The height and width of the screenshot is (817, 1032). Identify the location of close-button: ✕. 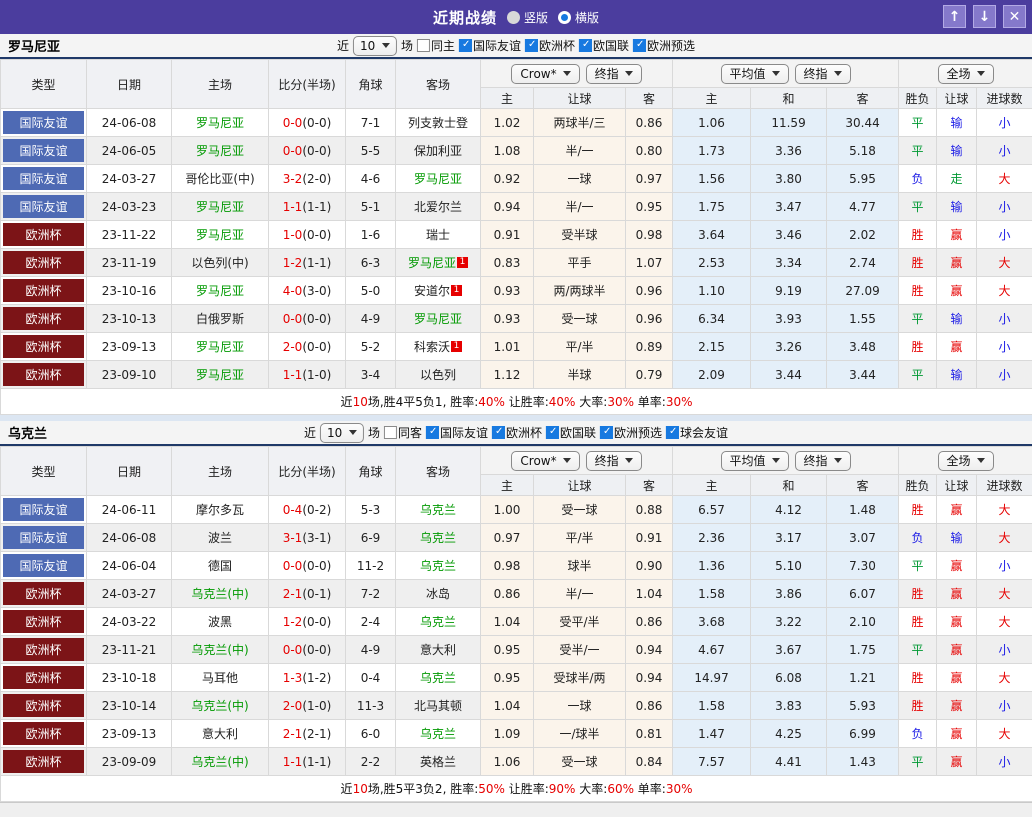
(1014, 16).